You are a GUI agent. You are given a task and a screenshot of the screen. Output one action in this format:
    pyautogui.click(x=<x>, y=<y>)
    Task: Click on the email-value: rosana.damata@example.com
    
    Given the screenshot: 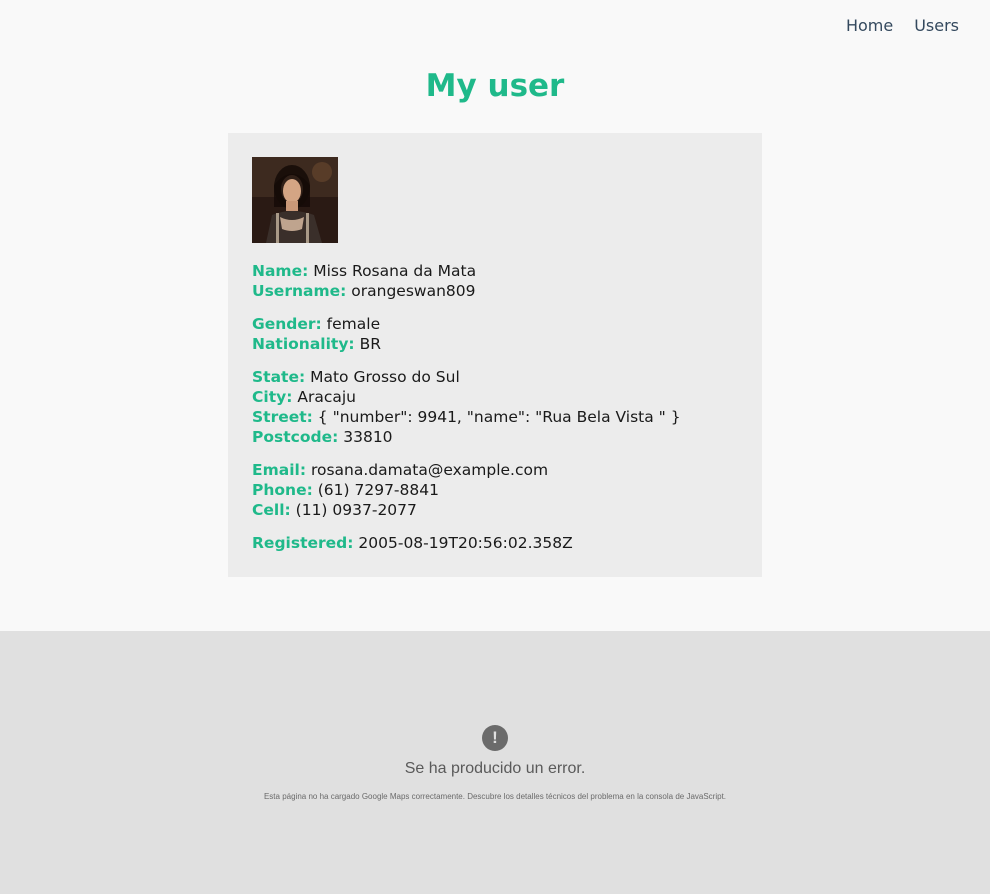 What is the action you would take?
    pyautogui.click(x=429, y=470)
    